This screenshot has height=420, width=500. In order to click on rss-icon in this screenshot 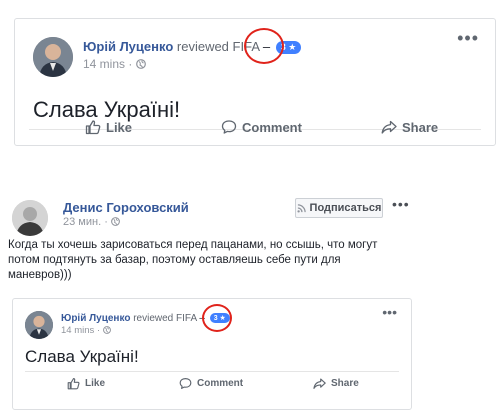, I will do `click(301, 208)`.